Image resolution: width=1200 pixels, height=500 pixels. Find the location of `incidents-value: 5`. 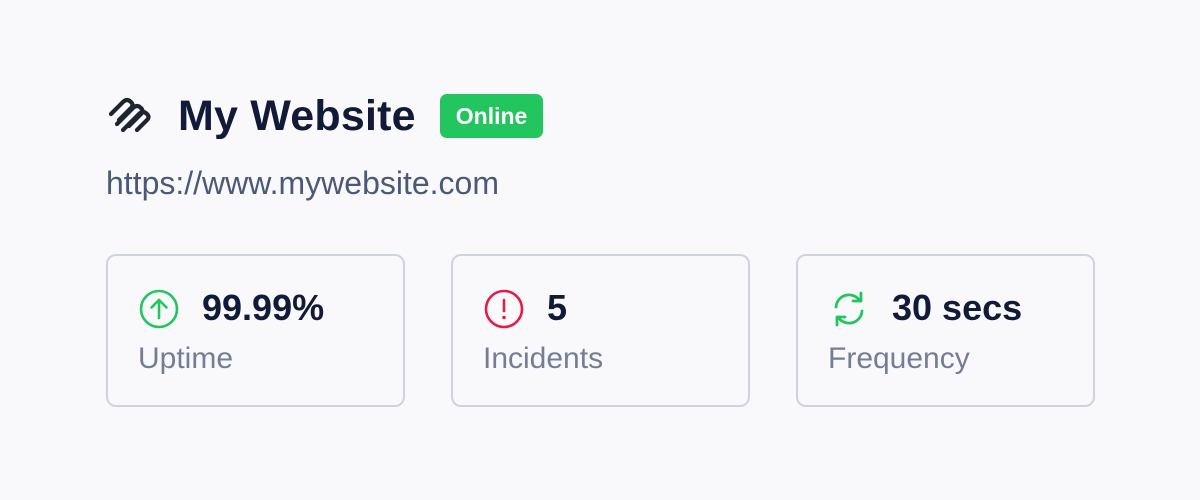

incidents-value: 5 is located at coordinates (557, 307).